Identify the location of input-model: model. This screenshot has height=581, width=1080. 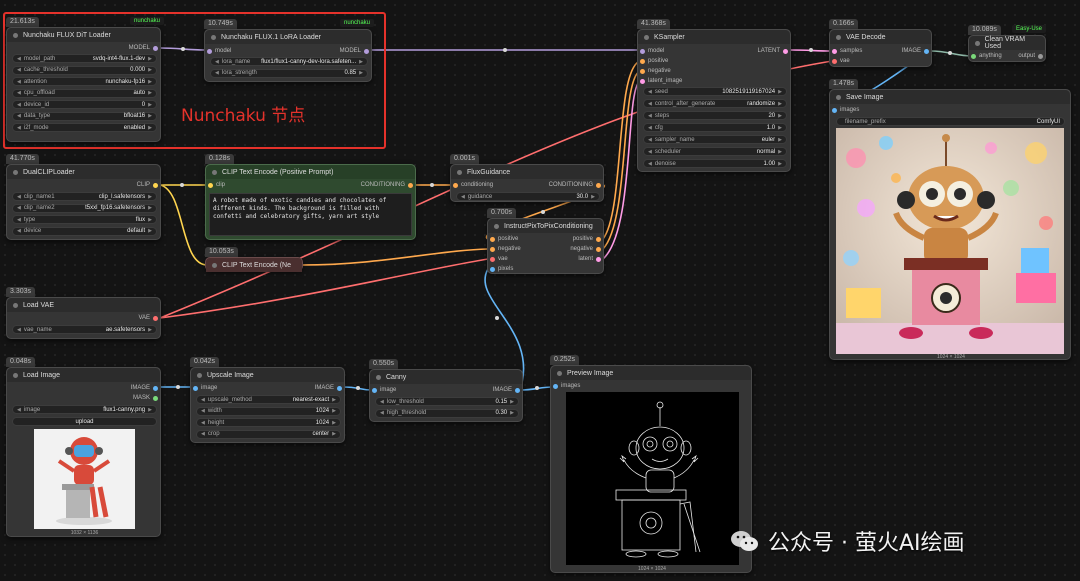
(219, 51).